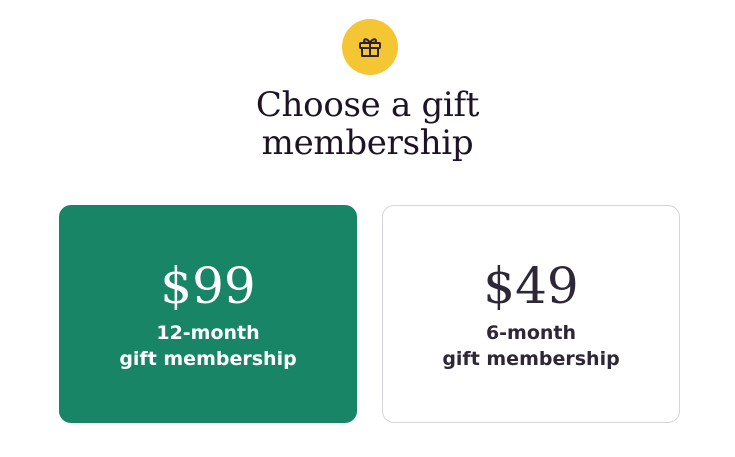  Describe the element at coordinates (208, 286) in the screenshot. I see `option-price: $99` at that location.